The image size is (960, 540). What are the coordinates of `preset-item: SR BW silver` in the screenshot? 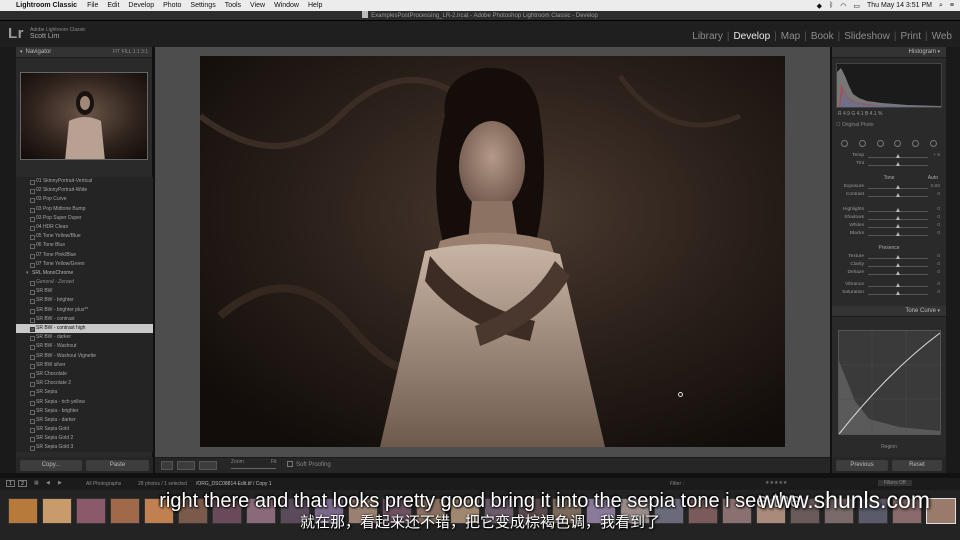 It's located at (84, 365).